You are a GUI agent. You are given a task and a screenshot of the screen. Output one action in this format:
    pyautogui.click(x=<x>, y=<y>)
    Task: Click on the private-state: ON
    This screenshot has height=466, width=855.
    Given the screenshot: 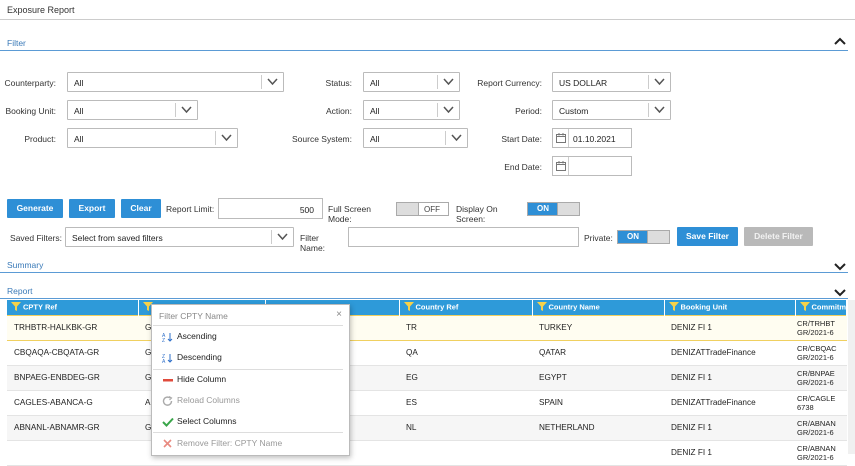 What is the action you would take?
    pyautogui.click(x=633, y=237)
    